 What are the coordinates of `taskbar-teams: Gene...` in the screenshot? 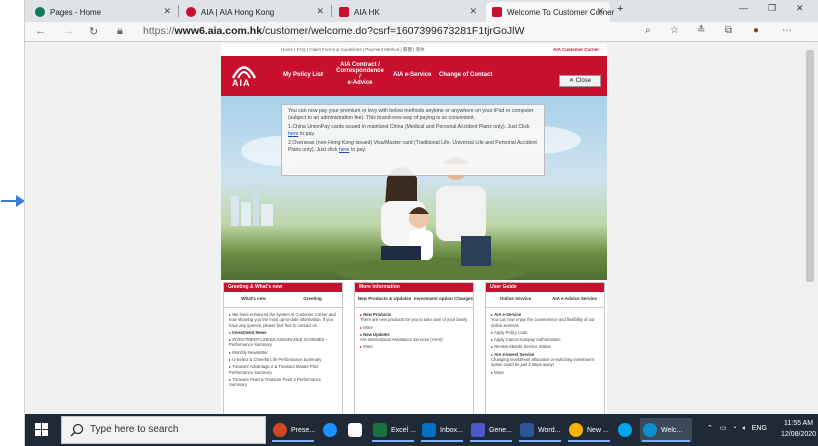 It's located at (491, 430).